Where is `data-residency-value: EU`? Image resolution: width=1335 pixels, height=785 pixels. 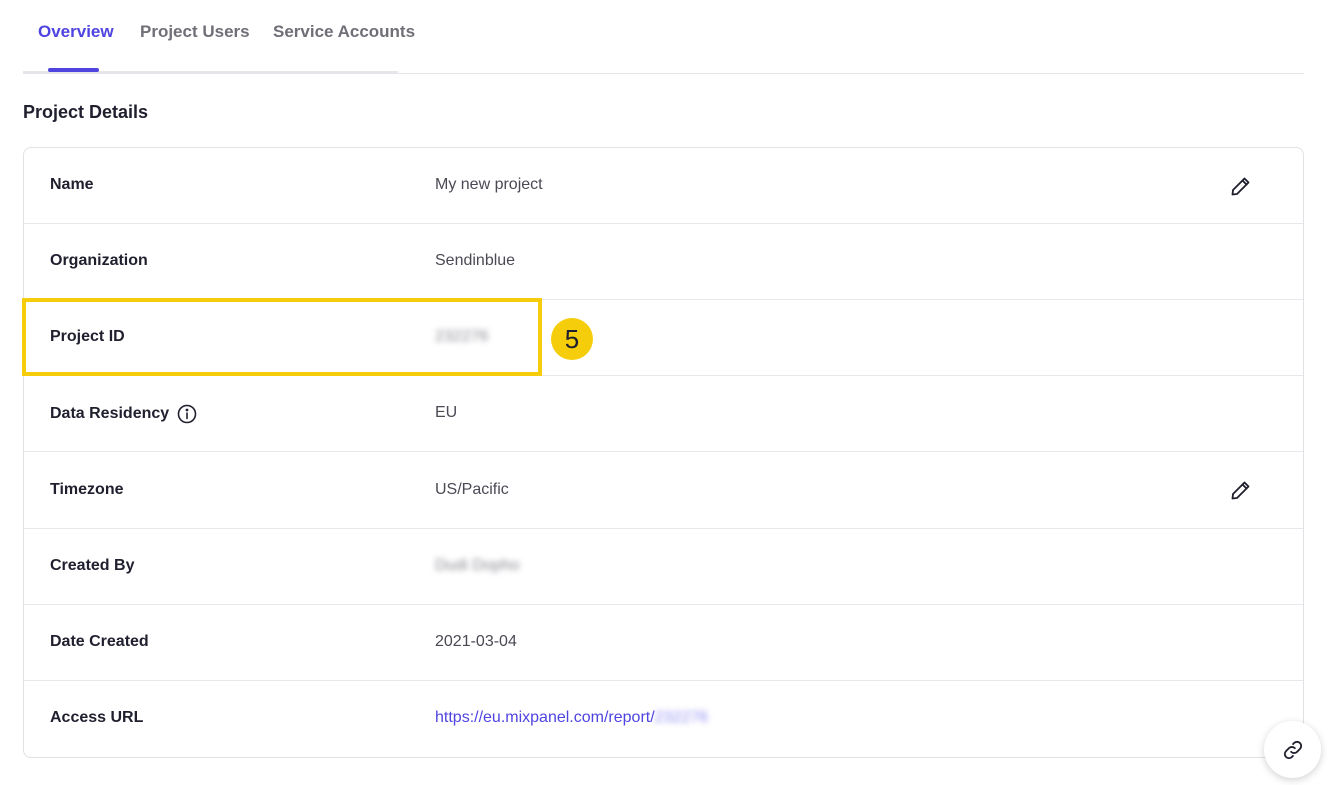
data-residency-value: EU is located at coordinates (446, 412).